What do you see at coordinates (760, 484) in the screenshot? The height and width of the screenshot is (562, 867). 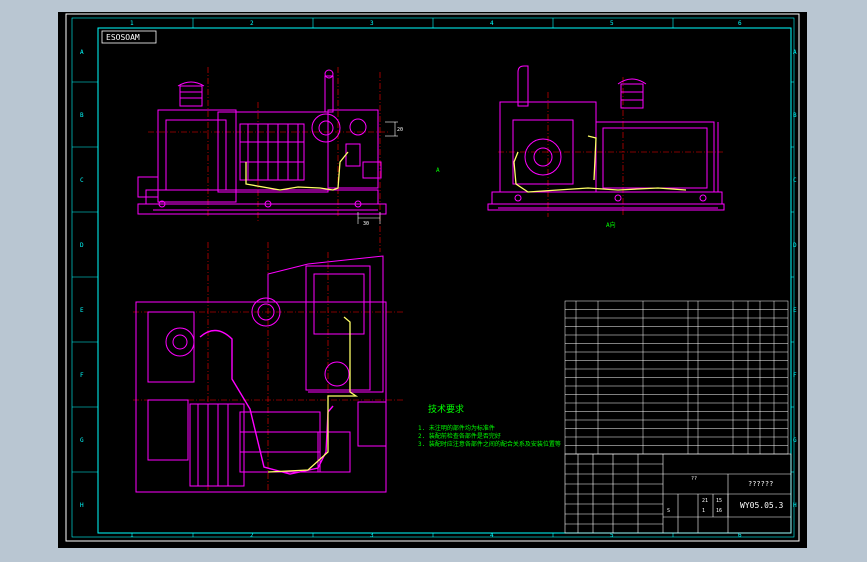 I see `drawing-name: ??????` at bounding box center [760, 484].